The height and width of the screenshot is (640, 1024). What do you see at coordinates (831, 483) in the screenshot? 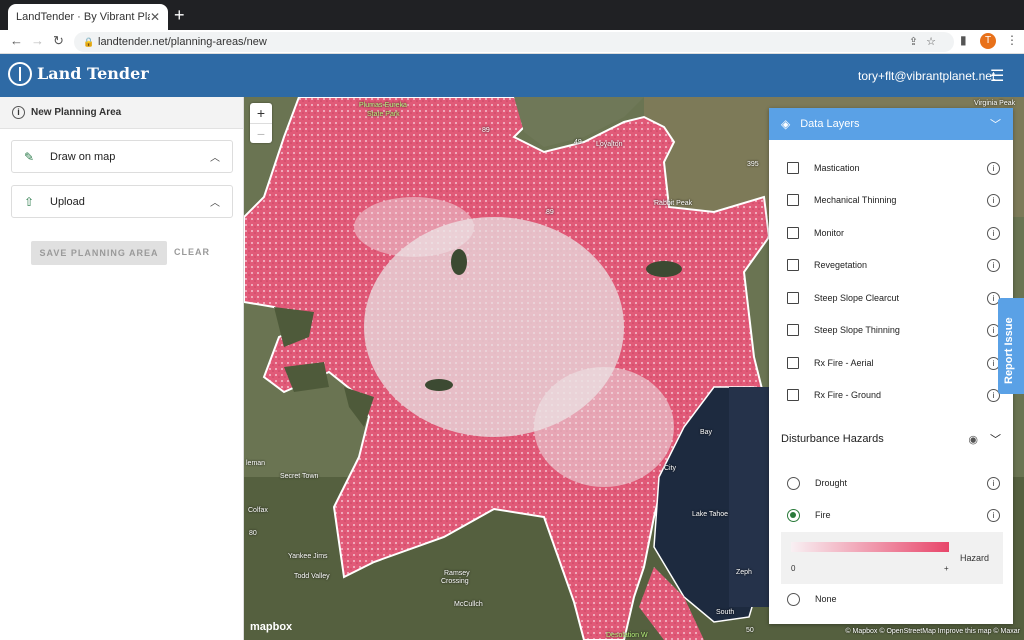
I see `hazard-label: Drought` at bounding box center [831, 483].